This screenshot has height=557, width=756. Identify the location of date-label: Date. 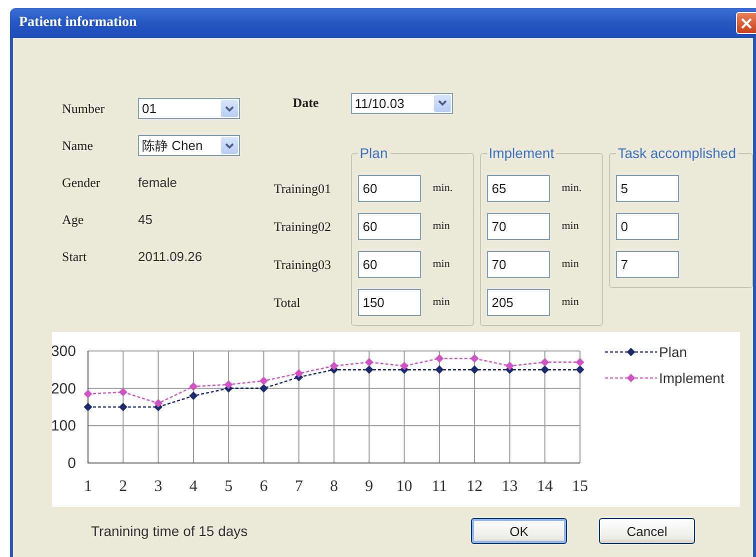
(306, 103).